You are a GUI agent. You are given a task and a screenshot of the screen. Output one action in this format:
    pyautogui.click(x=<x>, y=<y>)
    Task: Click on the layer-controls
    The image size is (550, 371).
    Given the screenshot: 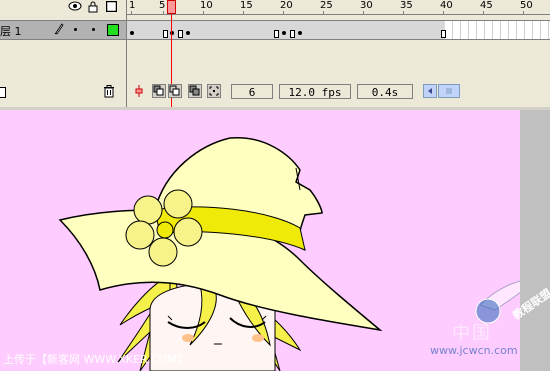 What is the action you would take?
    pyautogui.click(x=63, y=92)
    